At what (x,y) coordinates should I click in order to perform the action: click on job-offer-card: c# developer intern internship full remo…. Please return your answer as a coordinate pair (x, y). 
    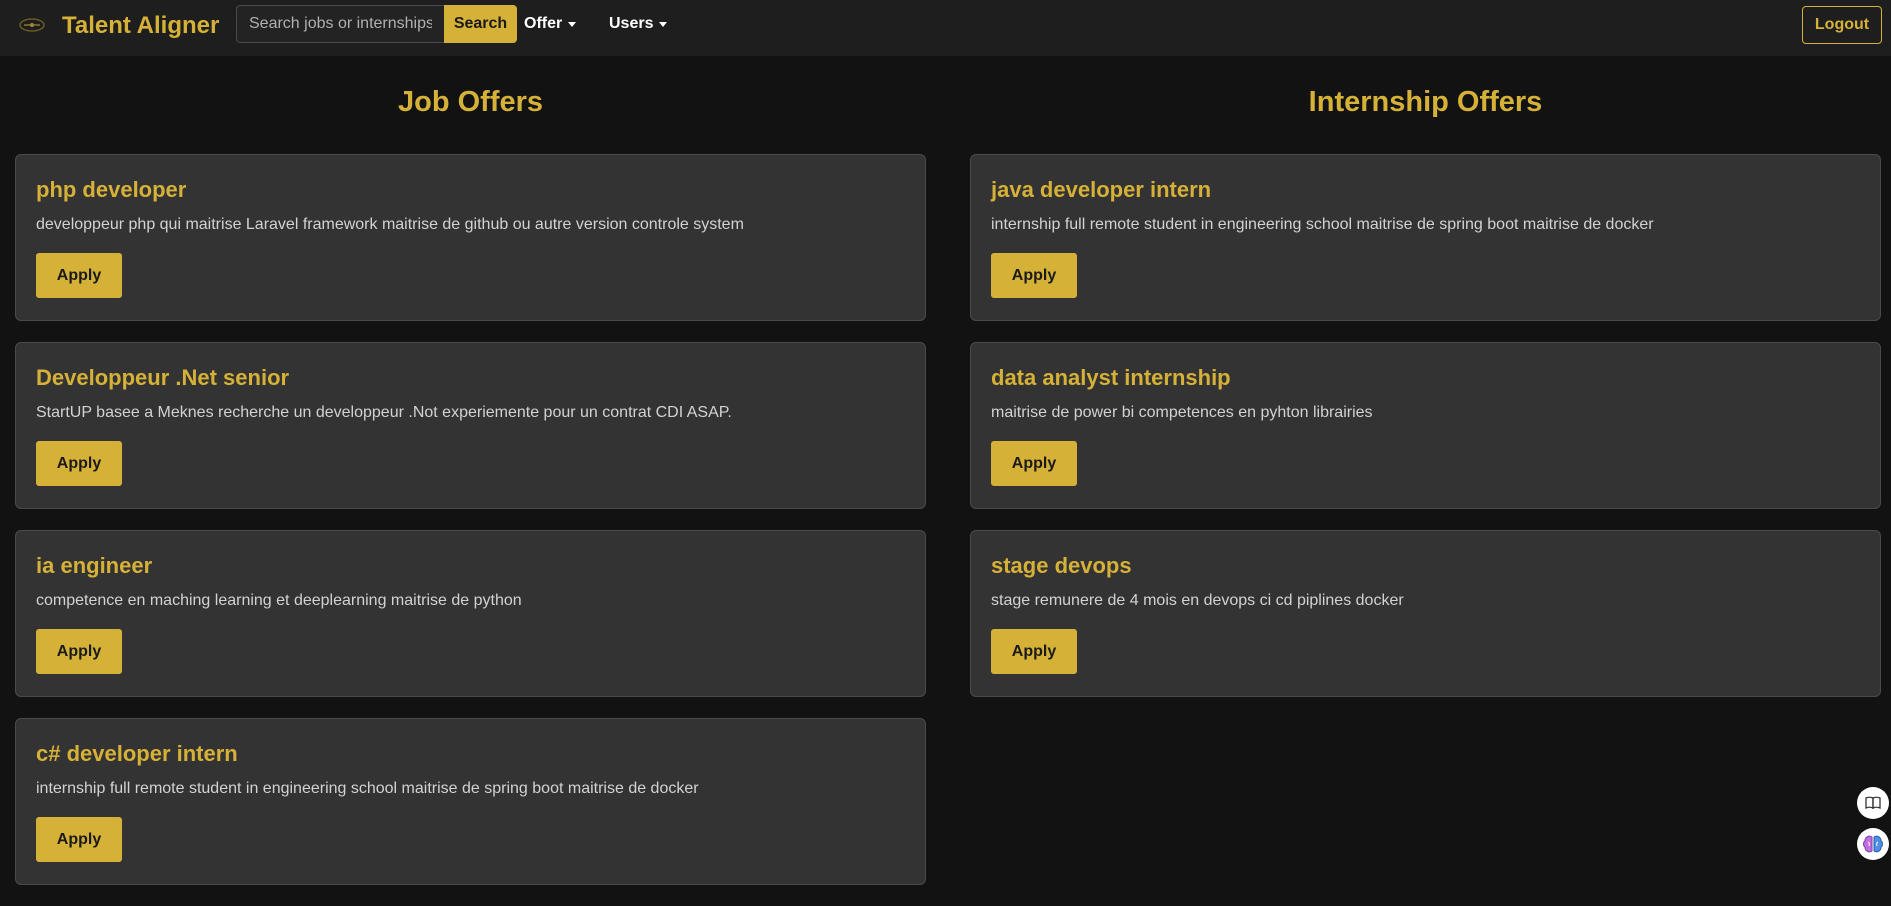
    Looking at the image, I should click on (470, 801).